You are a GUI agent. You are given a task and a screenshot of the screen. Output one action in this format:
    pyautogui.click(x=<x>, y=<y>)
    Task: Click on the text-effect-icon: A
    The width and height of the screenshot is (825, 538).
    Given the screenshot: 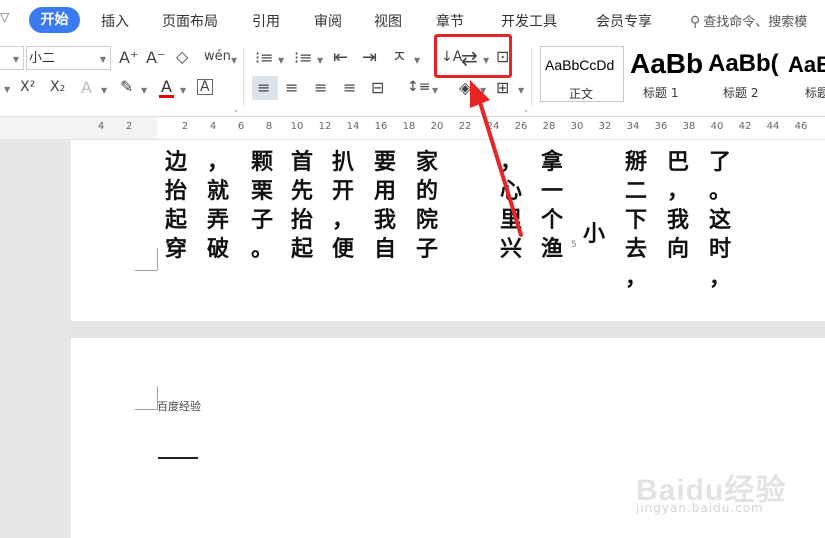 What is the action you would take?
    pyautogui.click(x=86, y=88)
    